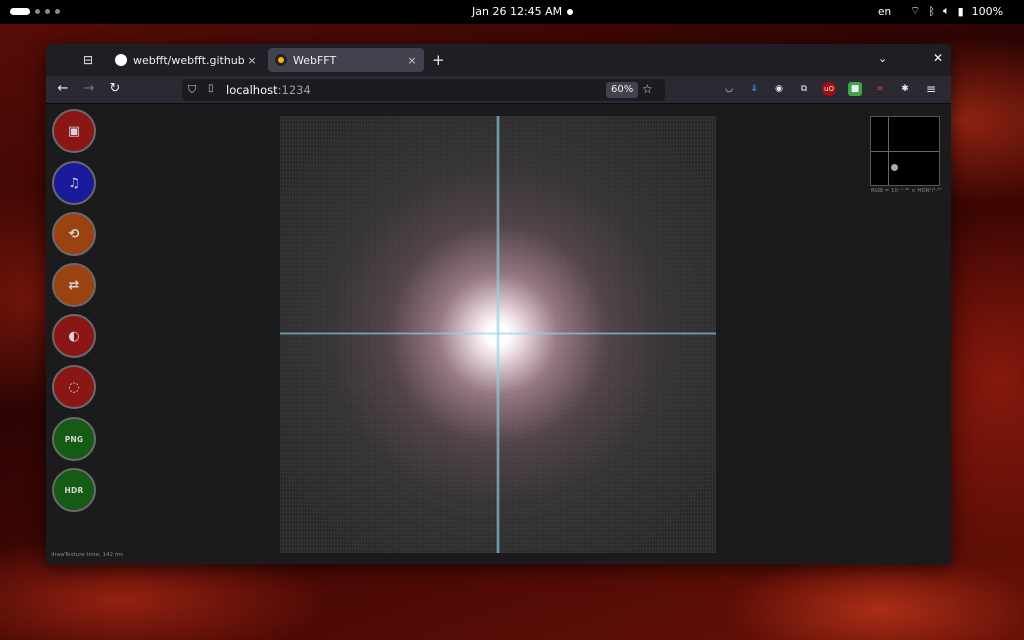 Image resolution: width=1024 pixels, height=640 pixels. What do you see at coordinates (622, 90) in the screenshot?
I see `zoom-level-button: 60%` at bounding box center [622, 90].